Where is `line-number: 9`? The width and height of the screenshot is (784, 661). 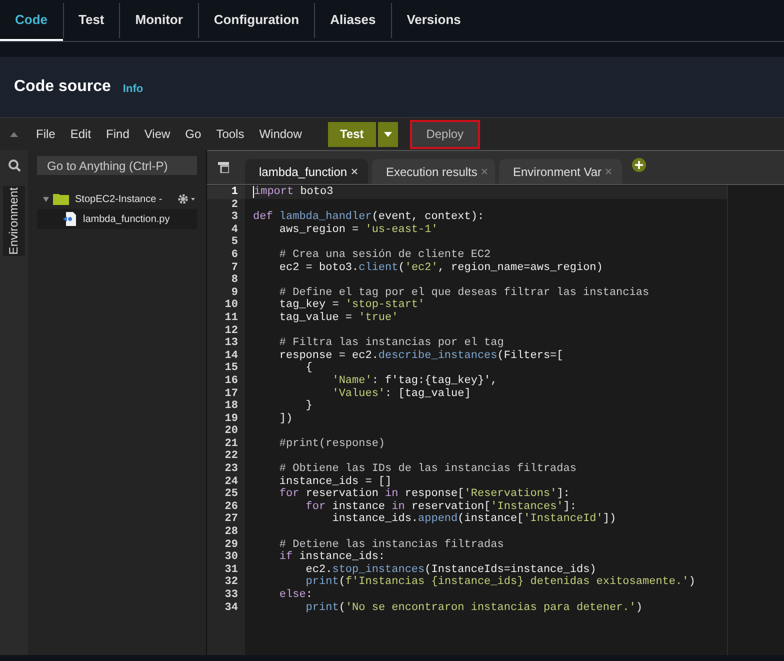 line-number: 9 is located at coordinates (234, 293).